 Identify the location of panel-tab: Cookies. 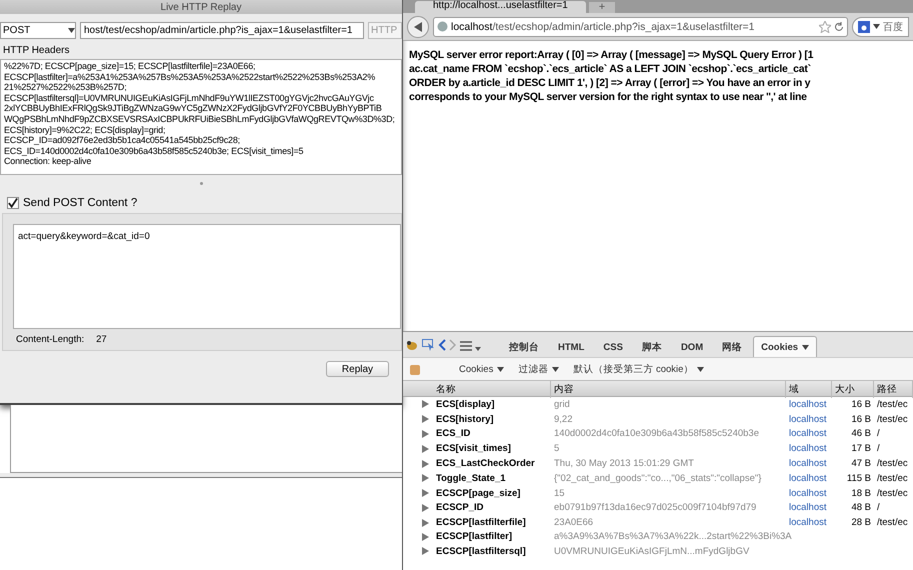
(785, 346).